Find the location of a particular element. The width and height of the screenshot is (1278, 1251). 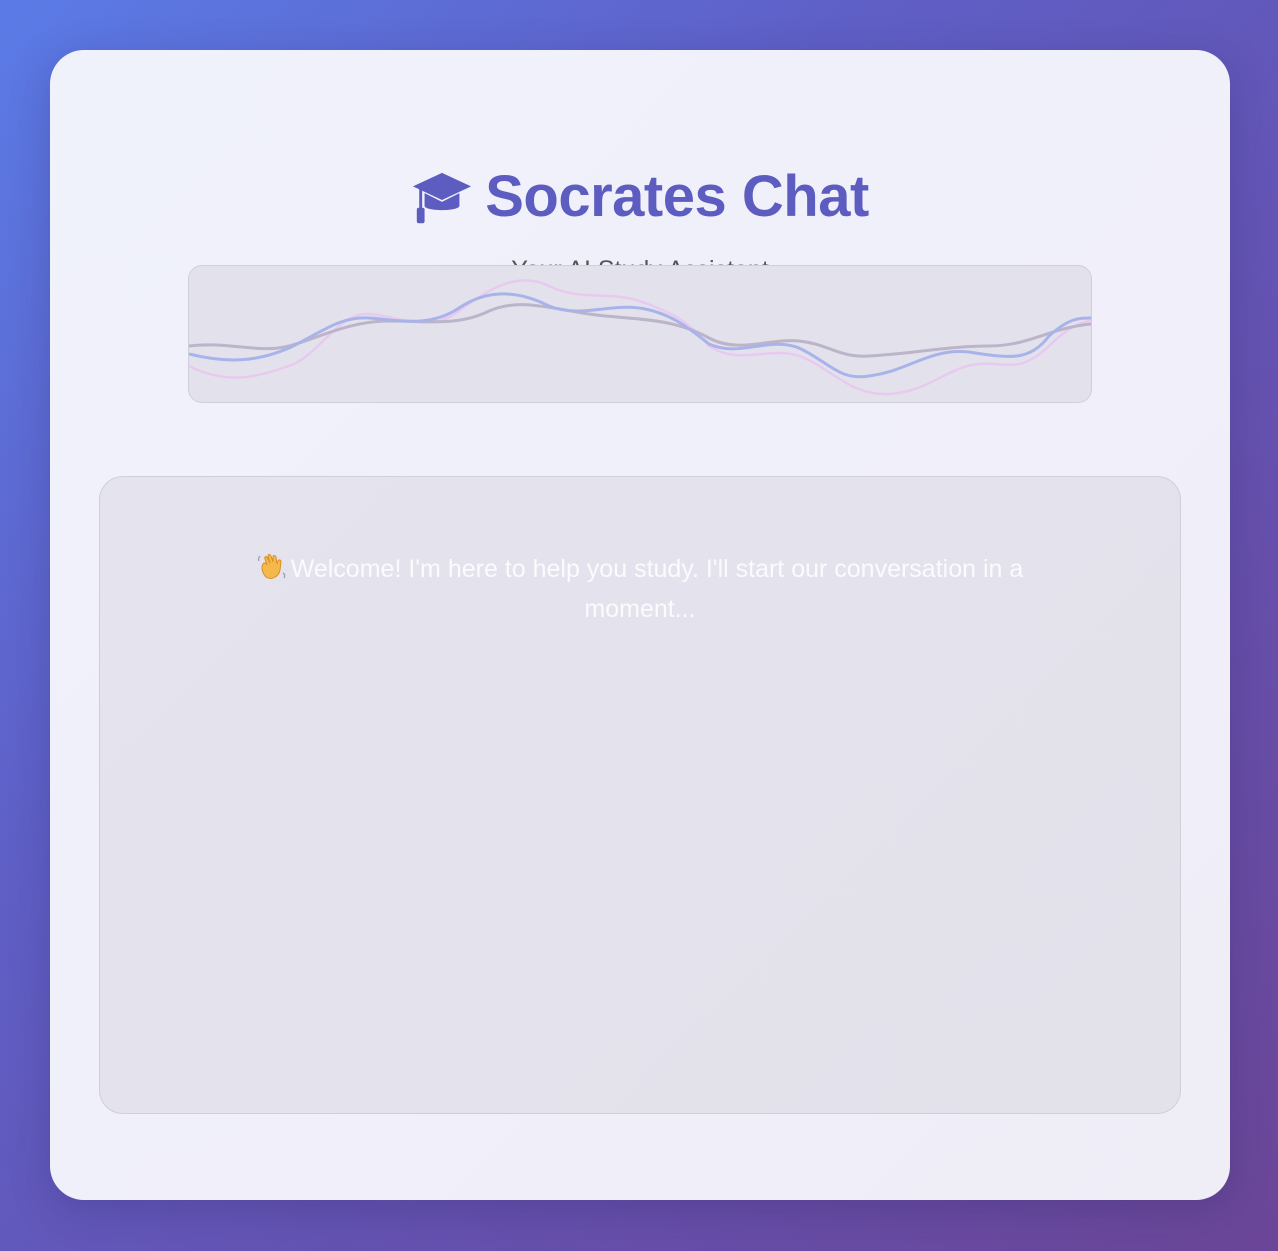

header: Socrates Chat is located at coordinates (640, 196).